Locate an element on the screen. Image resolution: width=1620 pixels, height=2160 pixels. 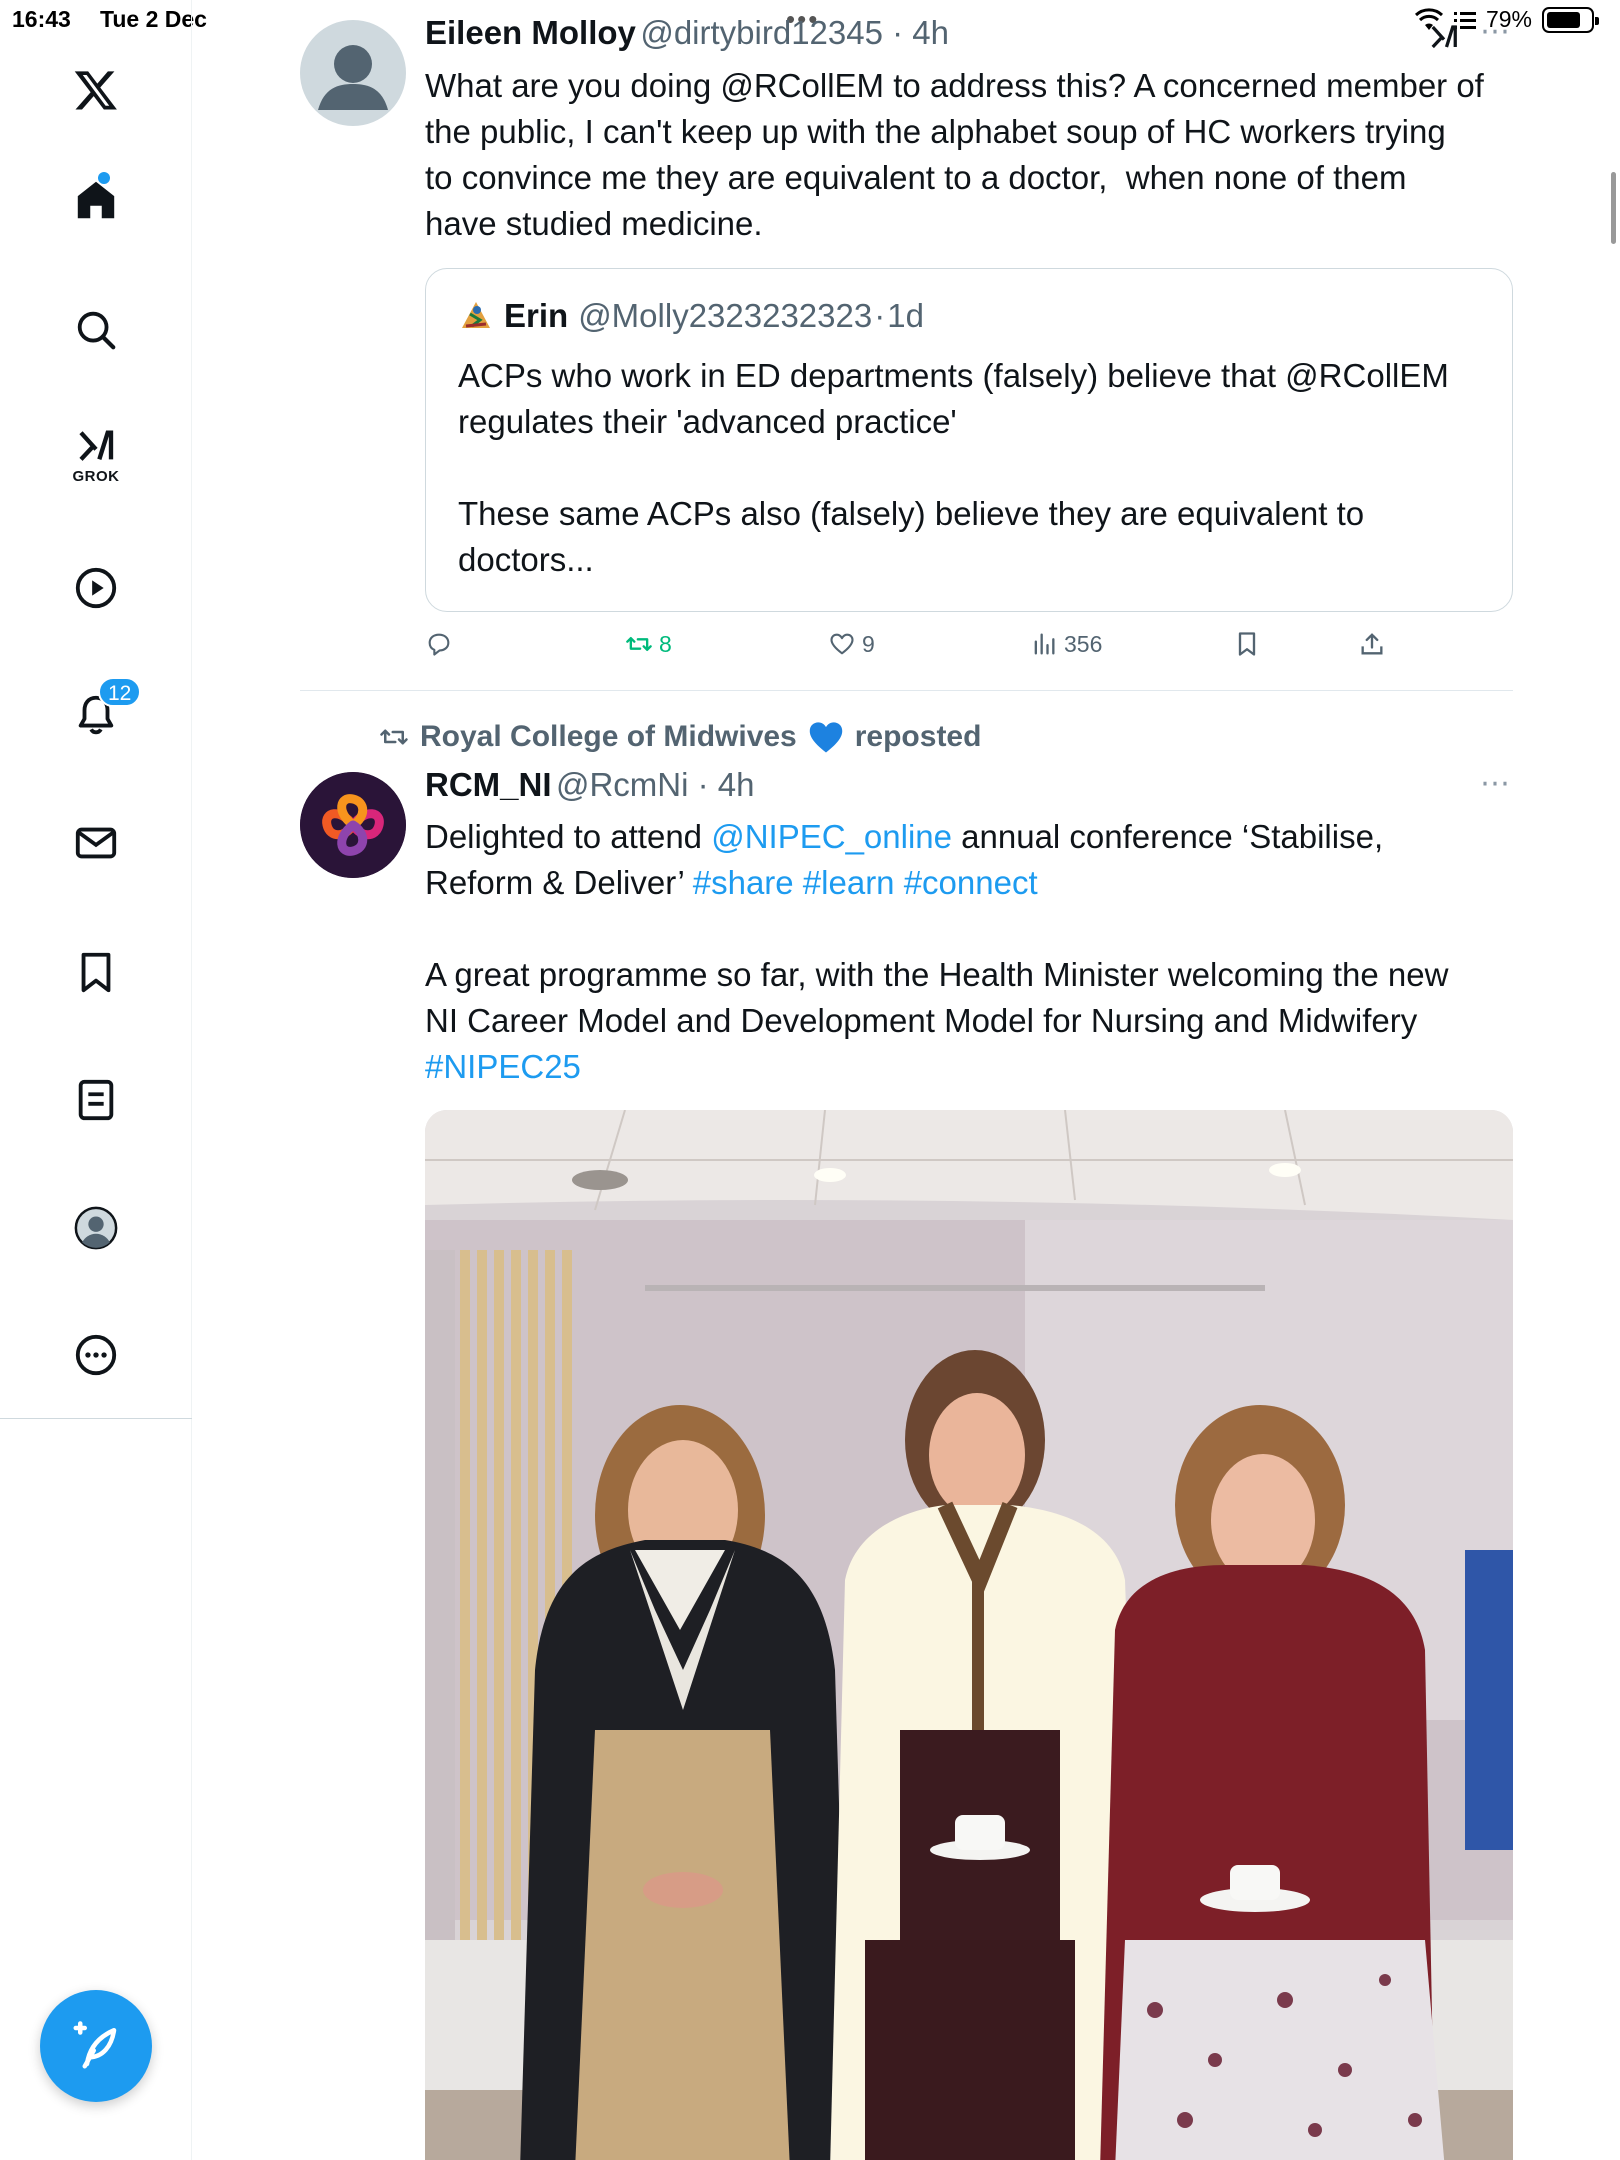
grok-label: GROK is located at coordinates (96, 476).